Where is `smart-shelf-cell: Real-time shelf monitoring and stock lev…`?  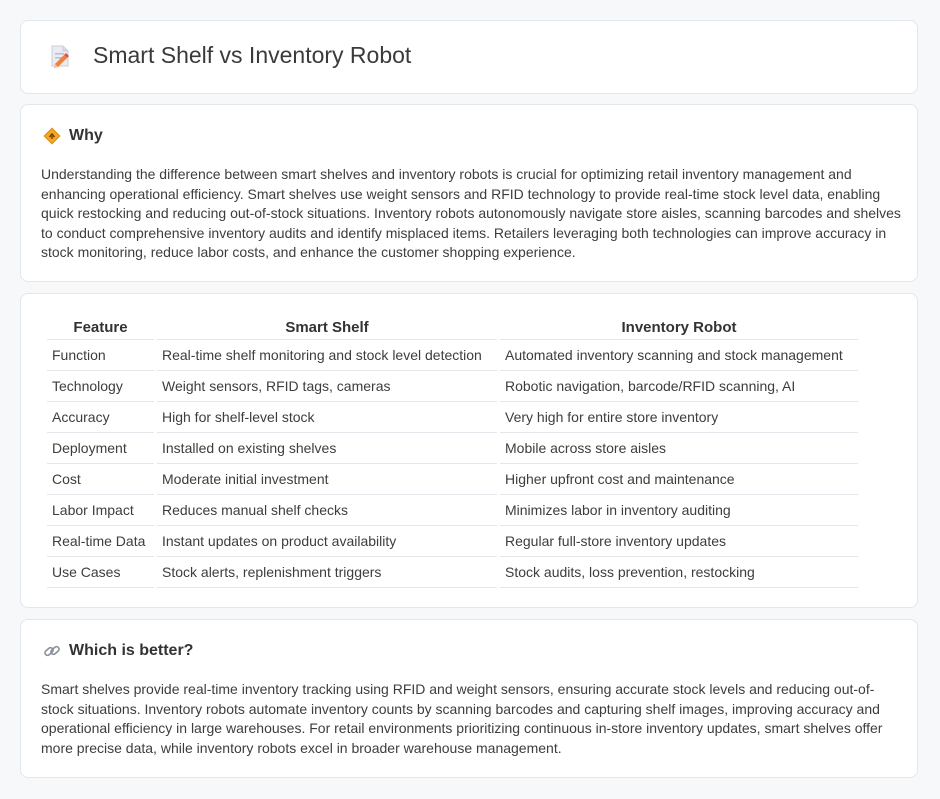 smart-shelf-cell: Real-time shelf monitoring and stock lev… is located at coordinates (327, 355).